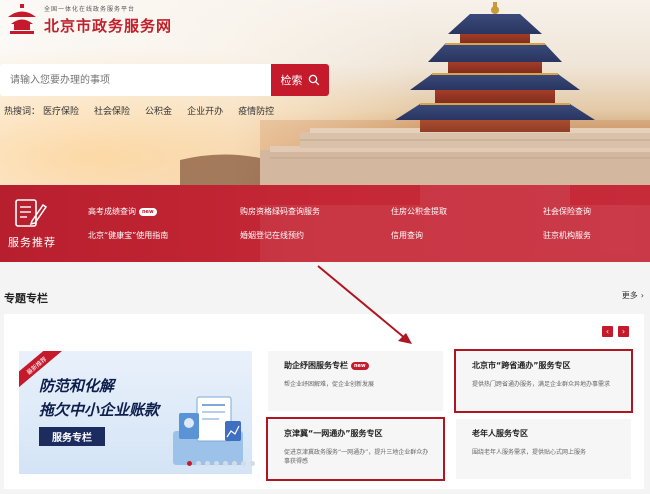  I want to click on topic-card-cross-province: 北京市“跨省通办”服务专区 提供热门跨省通办服务，满足企业群众异地办事需求, so click(543, 381).